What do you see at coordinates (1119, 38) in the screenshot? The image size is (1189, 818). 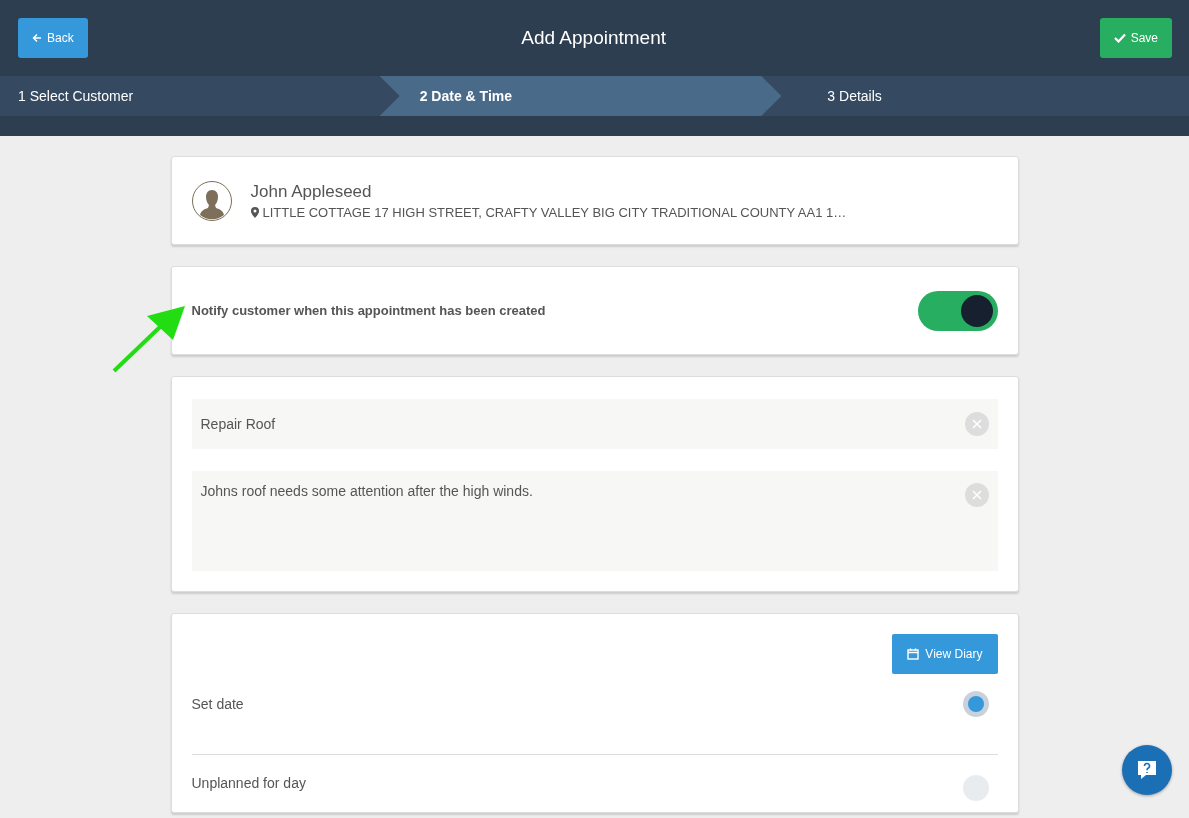 I see `check-icon` at bounding box center [1119, 38].